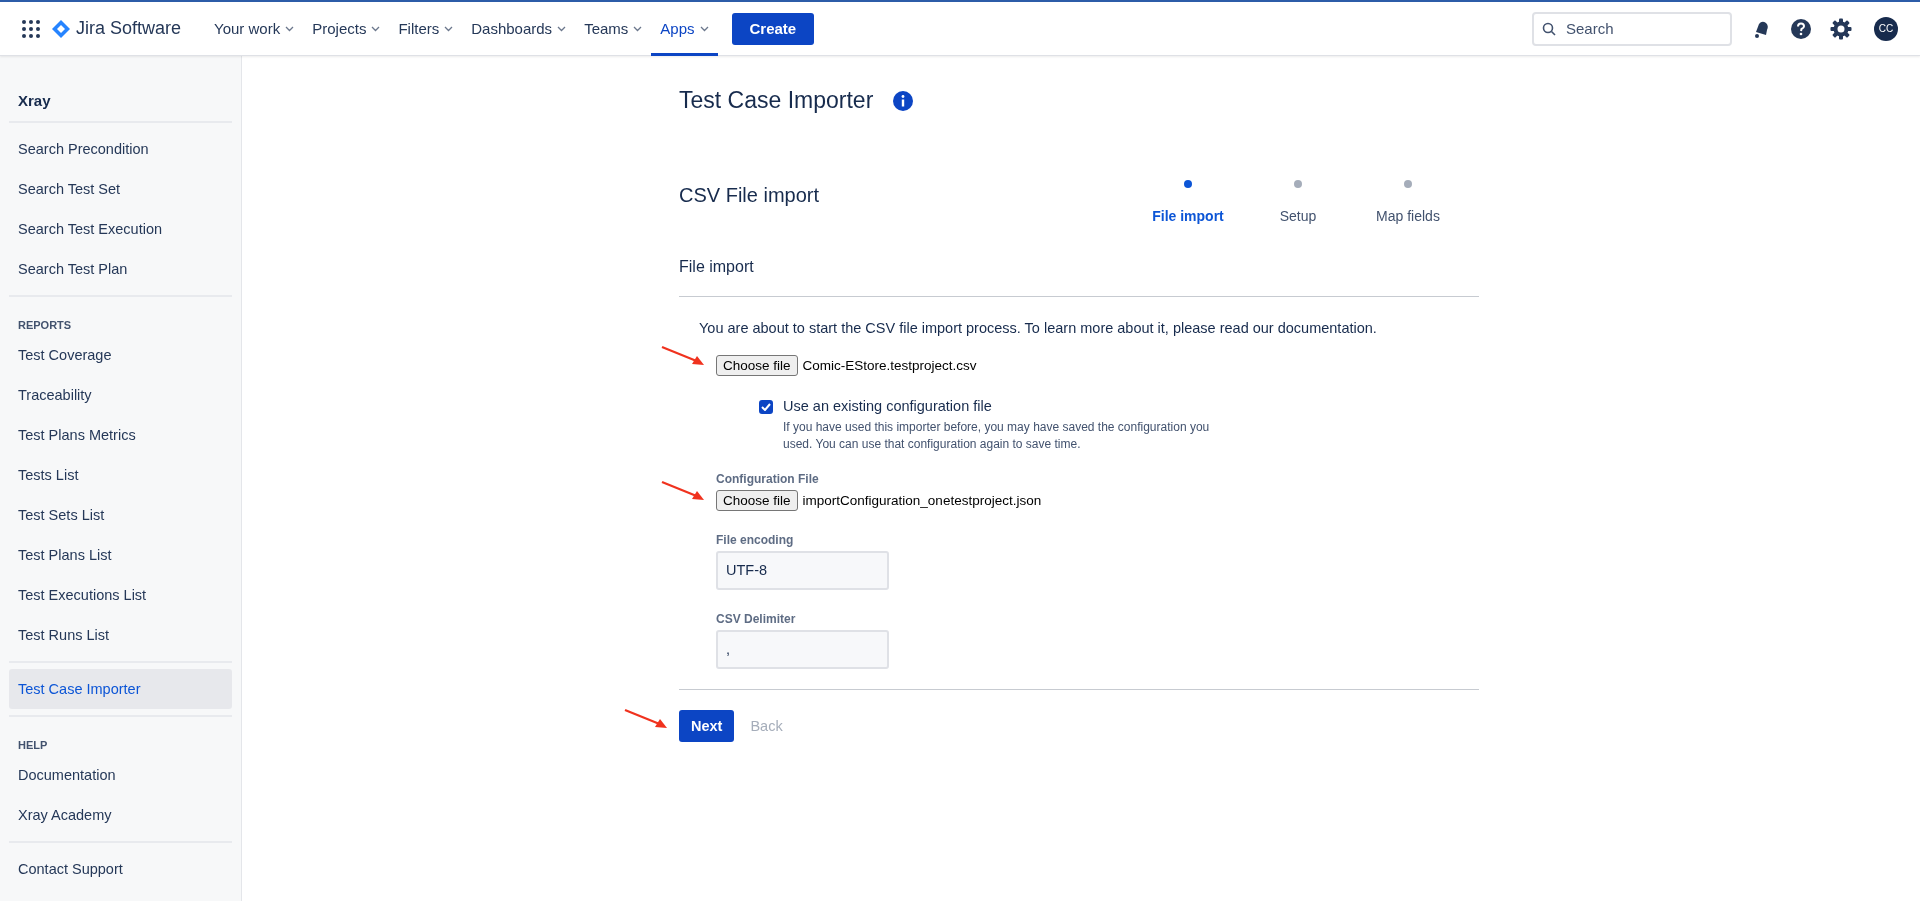 This screenshot has height=903, width=1920. Describe the element at coordinates (749, 195) in the screenshot. I see `section-title: CSV File import` at that location.